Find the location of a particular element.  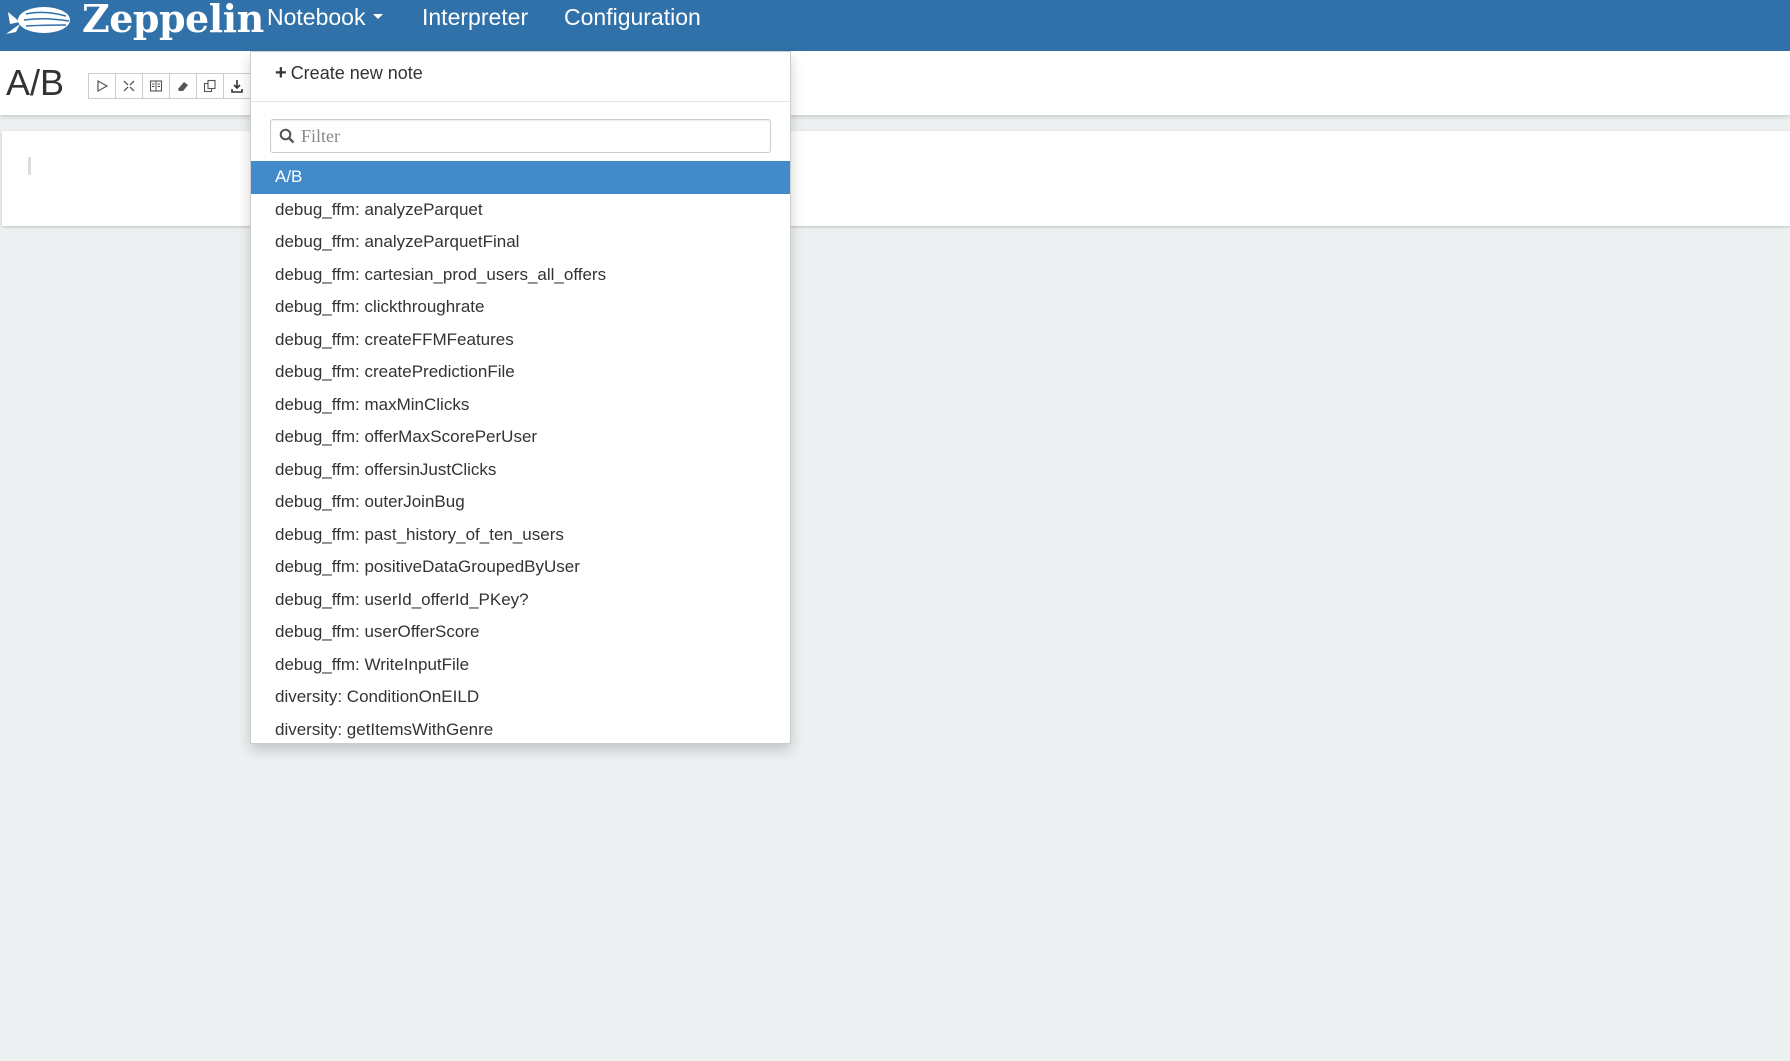

zeppelin-logo-icon is located at coordinates (38, 20).